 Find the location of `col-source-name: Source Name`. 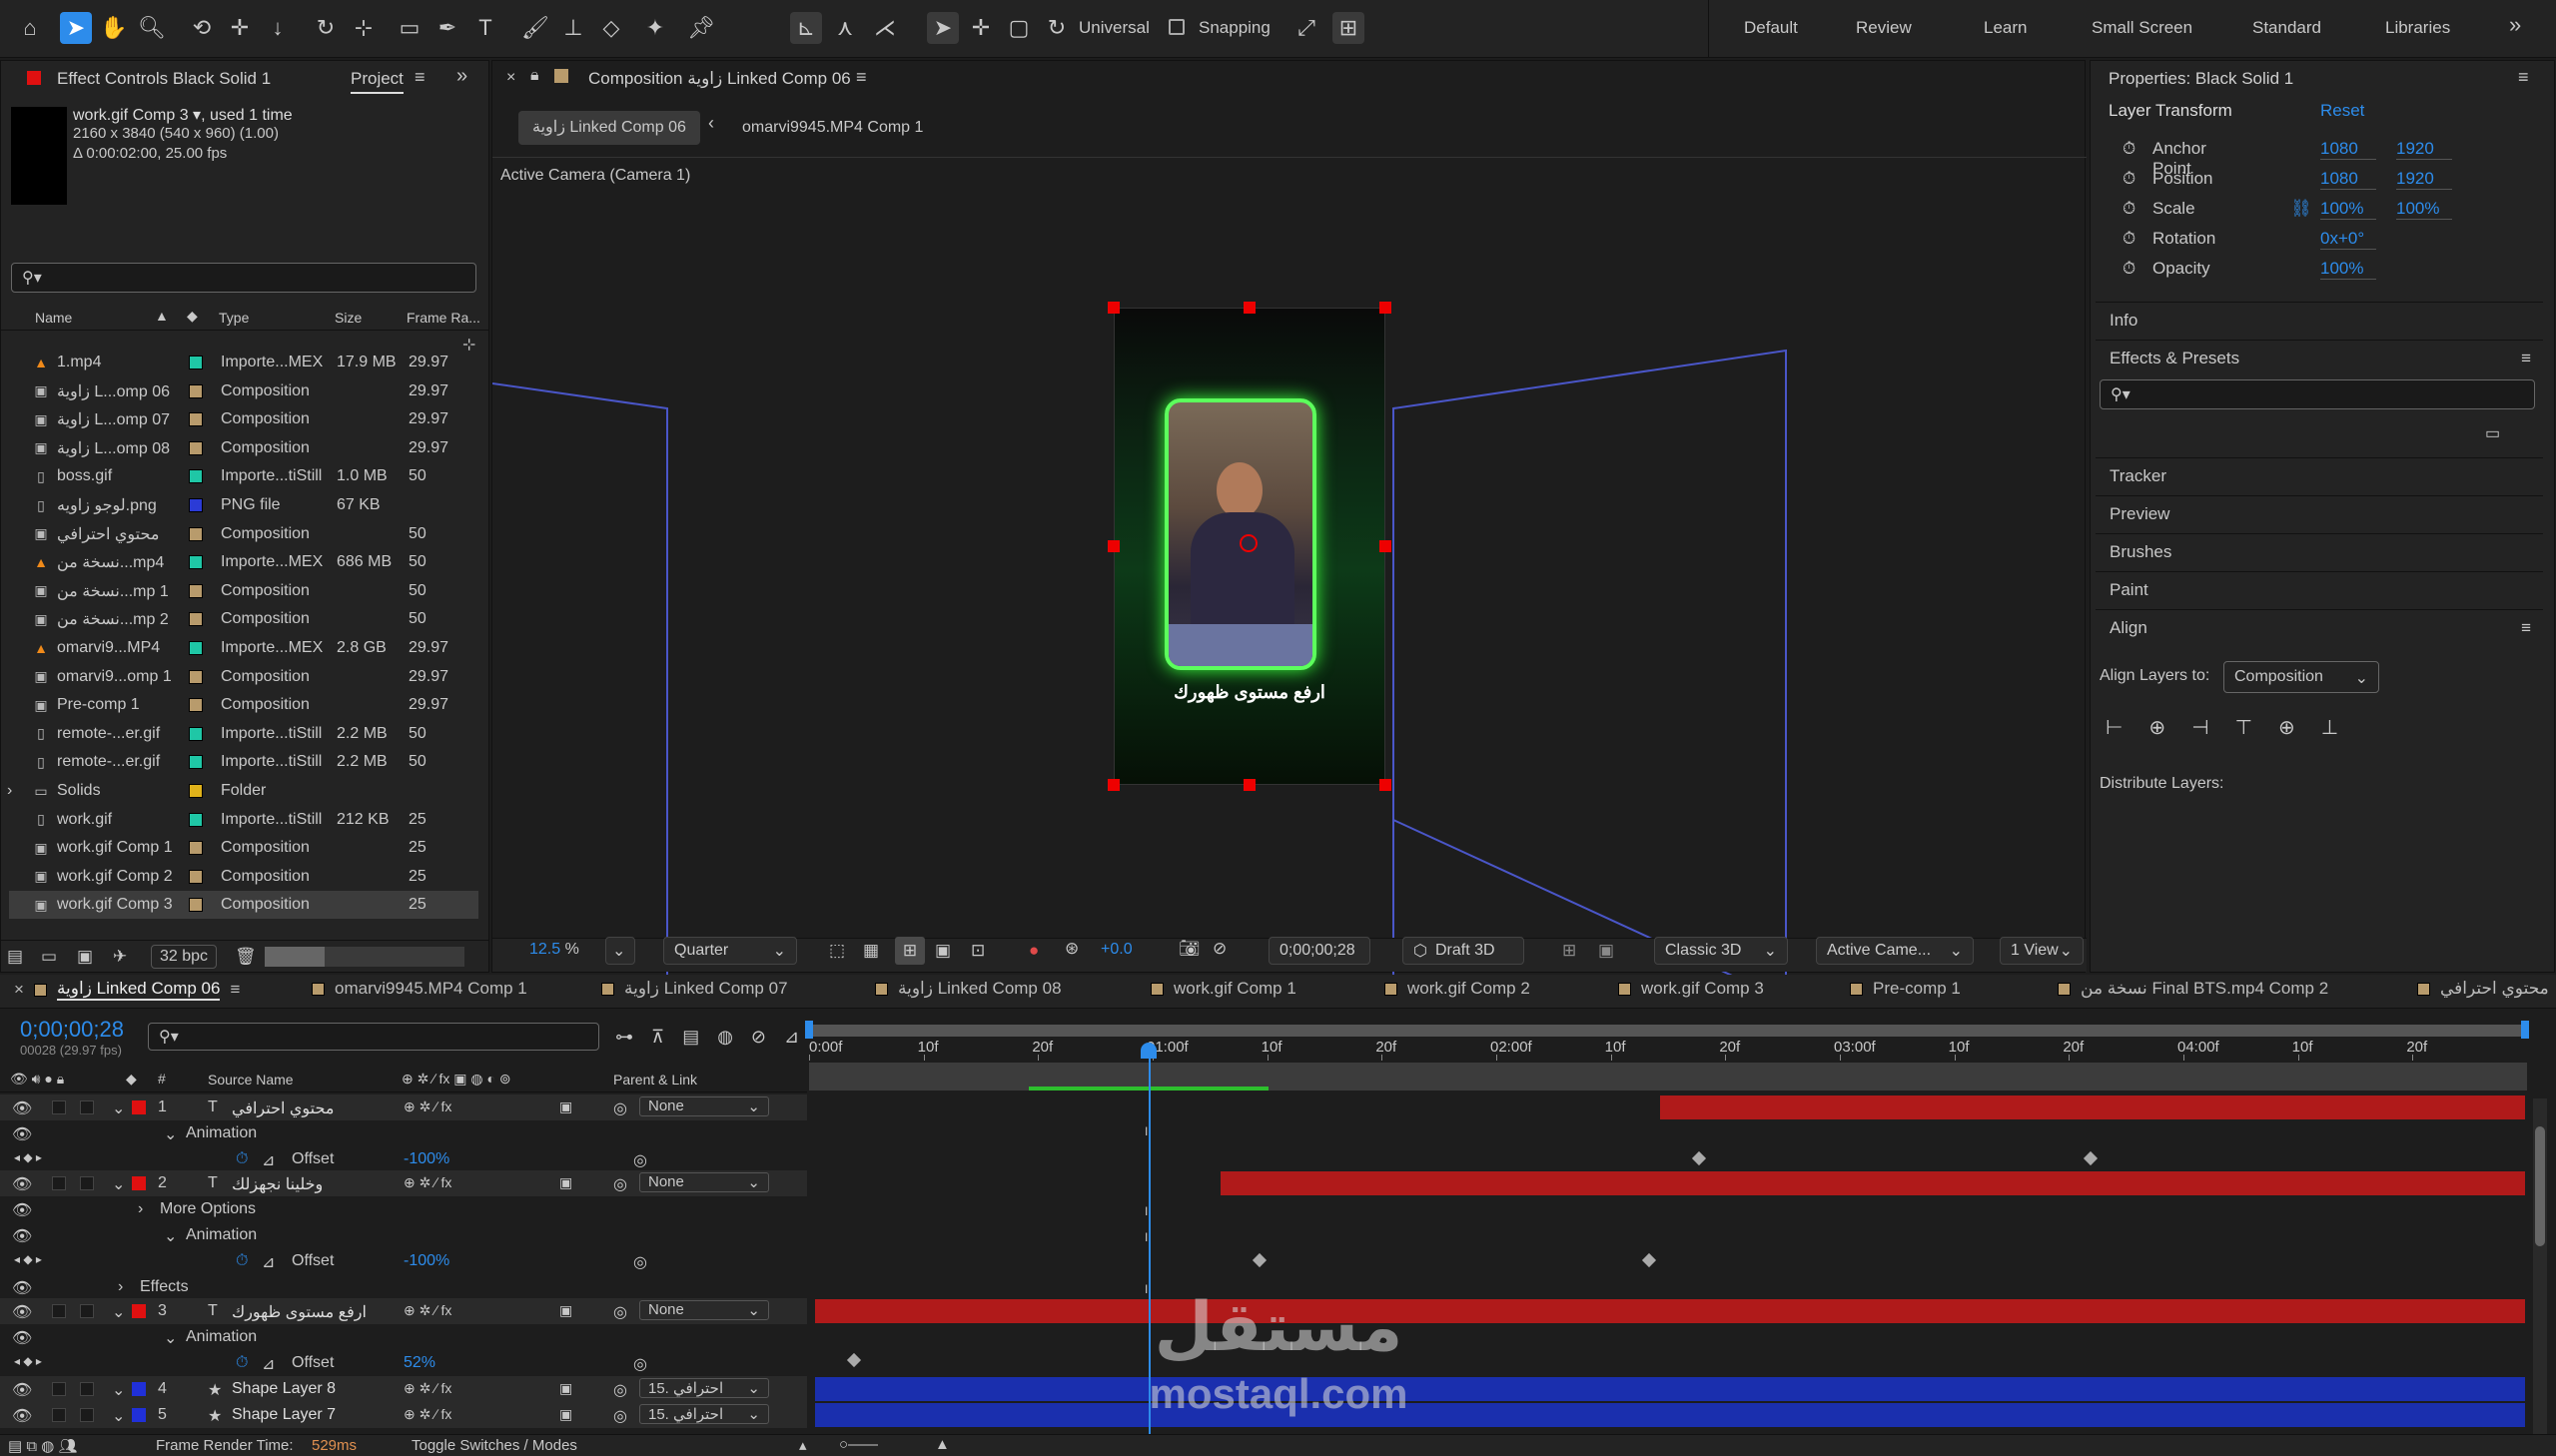

col-source-name: Source Name is located at coordinates (251, 1080).